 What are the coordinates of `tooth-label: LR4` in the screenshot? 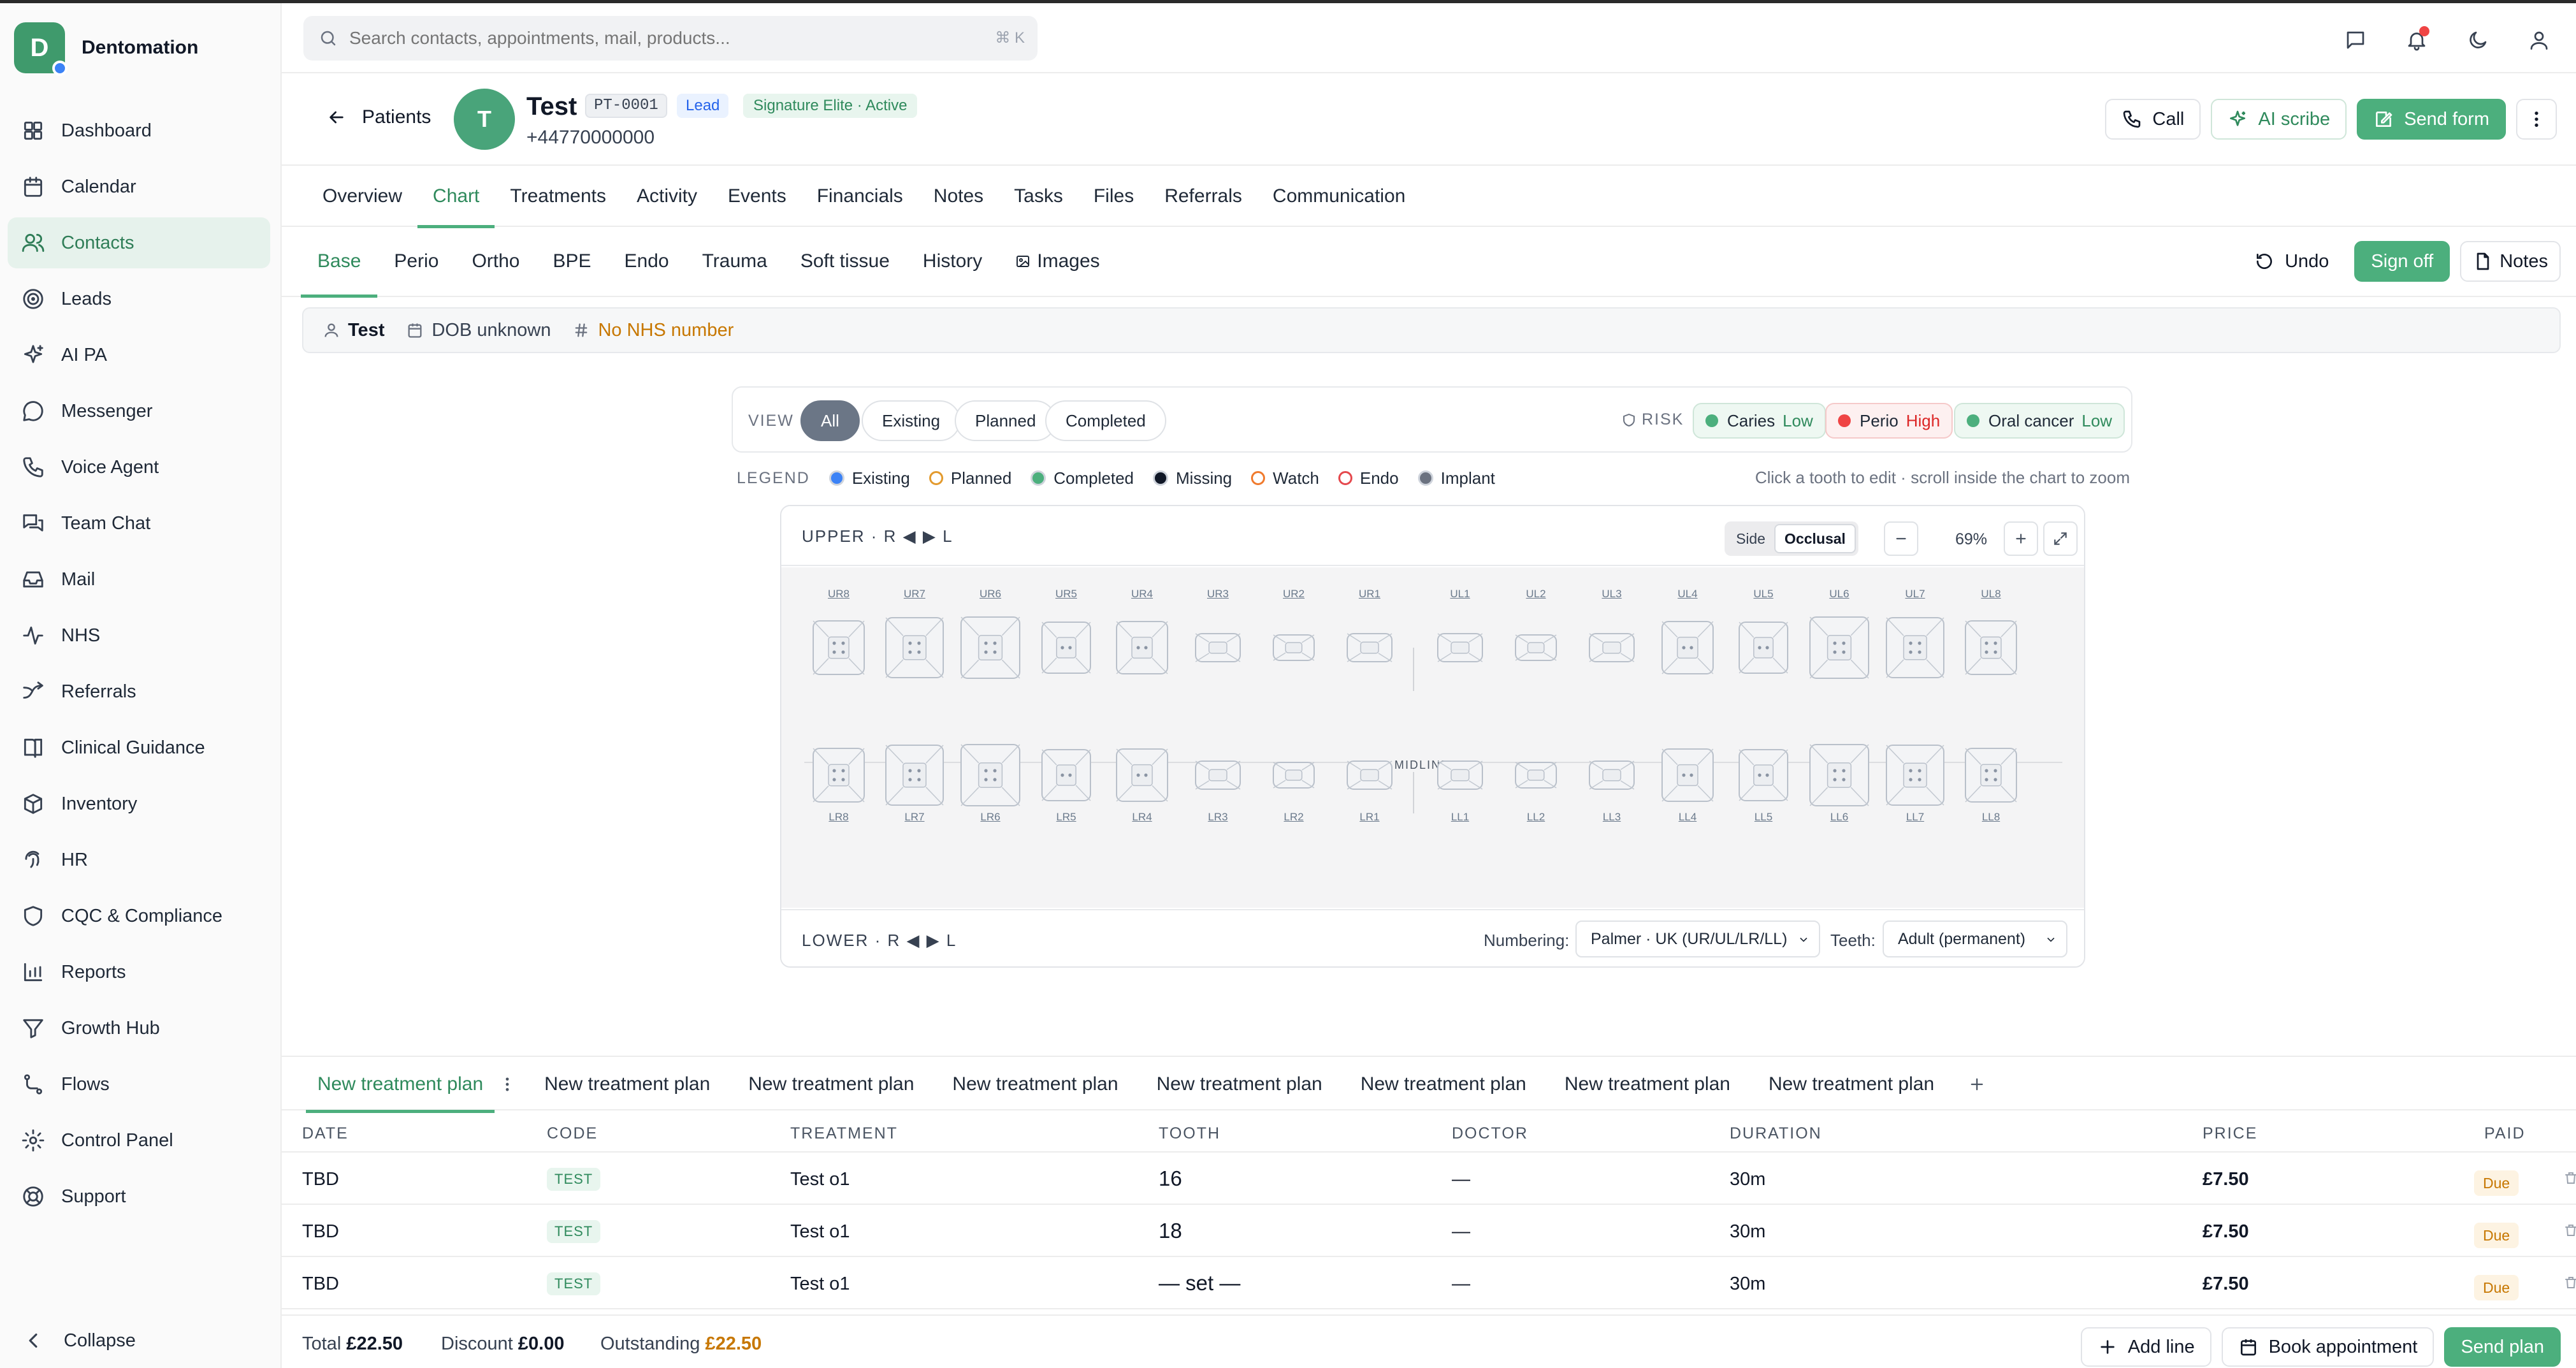 It's located at (1142, 817).